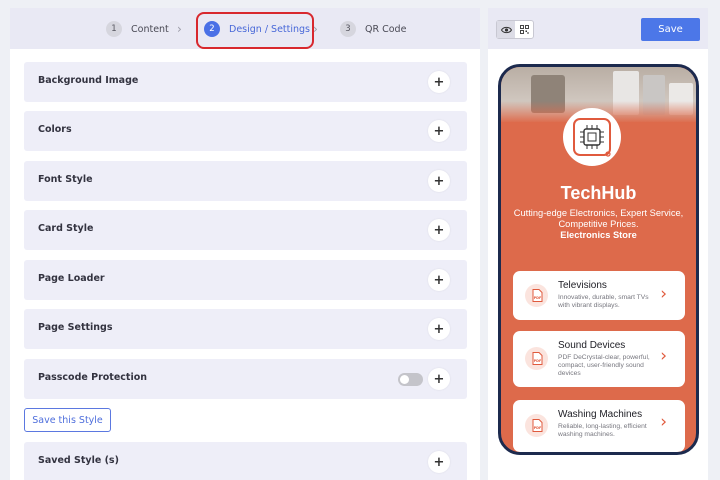  What do you see at coordinates (598, 235) in the screenshot?
I see `store-category: Electronics Store` at bounding box center [598, 235].